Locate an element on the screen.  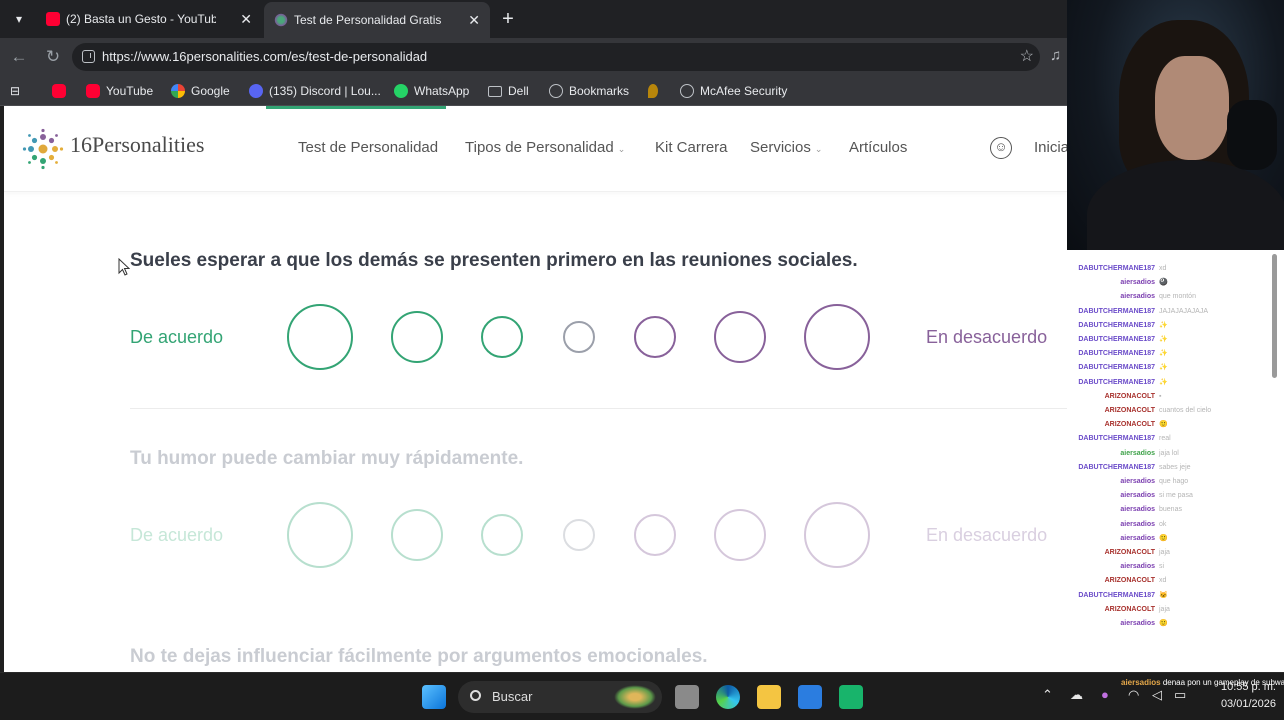
file-explorer-icon is located at coordinates (769, 697).